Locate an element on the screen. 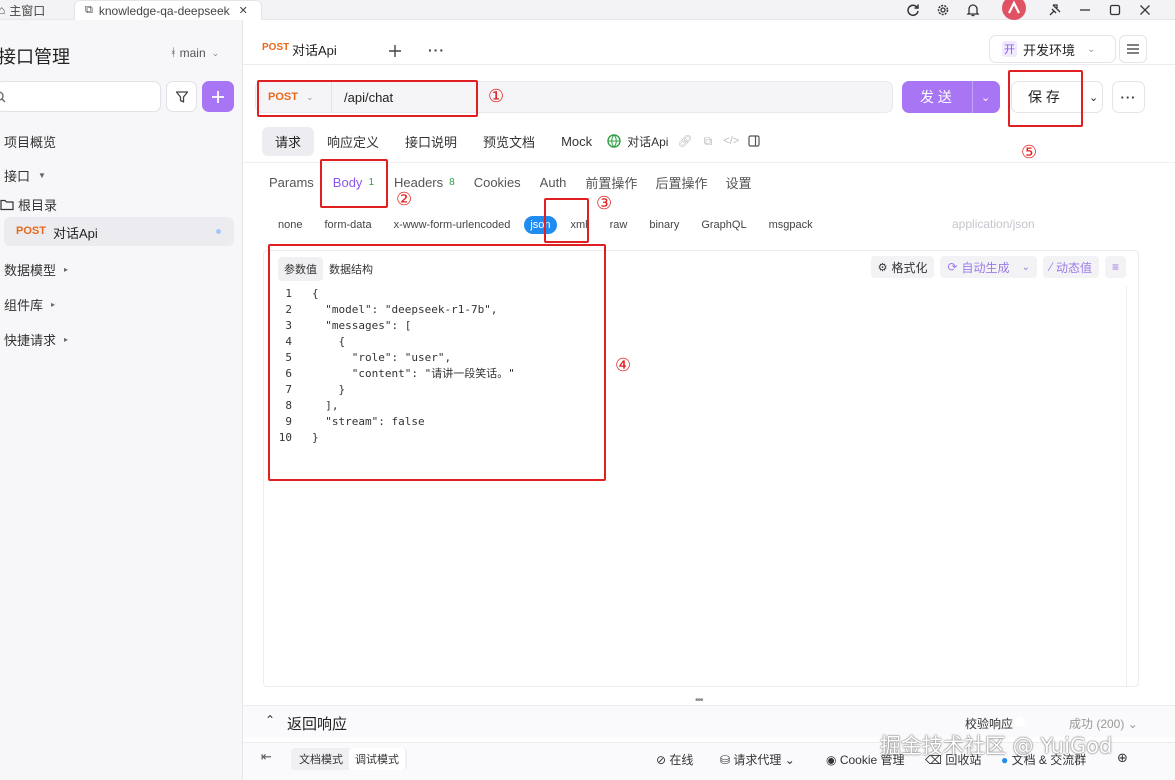 The height and width of the screenshot is (780, 1175). send-options-divider is located at coordinates (972, 97).